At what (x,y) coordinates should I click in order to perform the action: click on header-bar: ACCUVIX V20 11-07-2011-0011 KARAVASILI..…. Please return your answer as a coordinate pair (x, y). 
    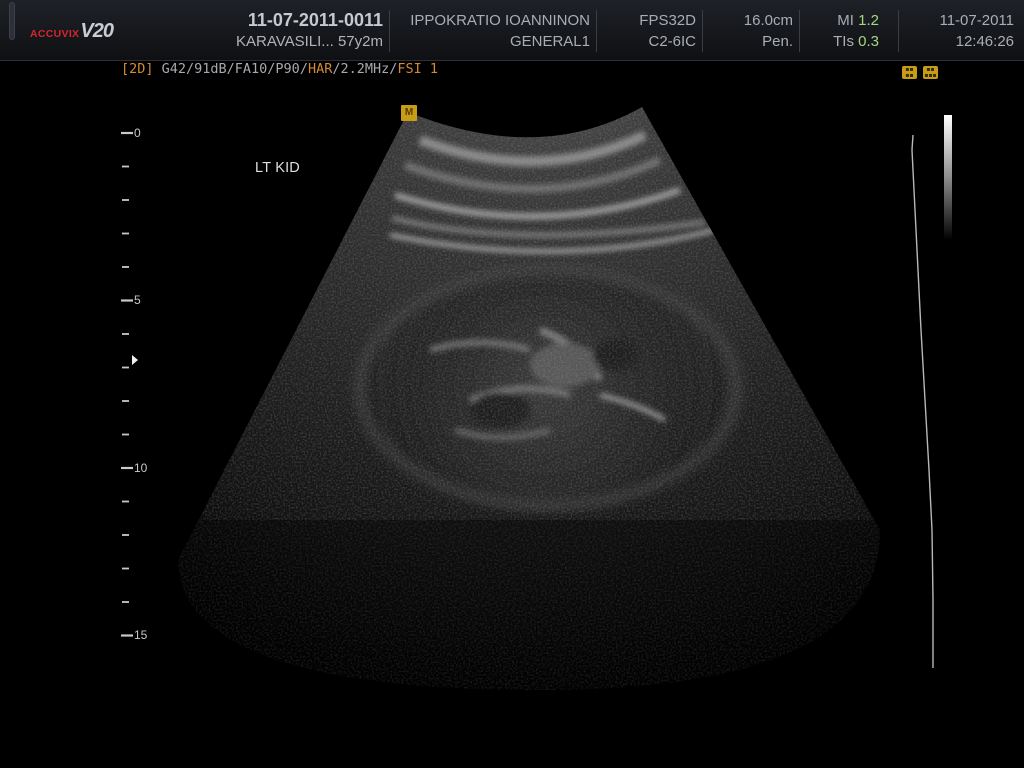
    Looking at the image, I should click on (512, 30).